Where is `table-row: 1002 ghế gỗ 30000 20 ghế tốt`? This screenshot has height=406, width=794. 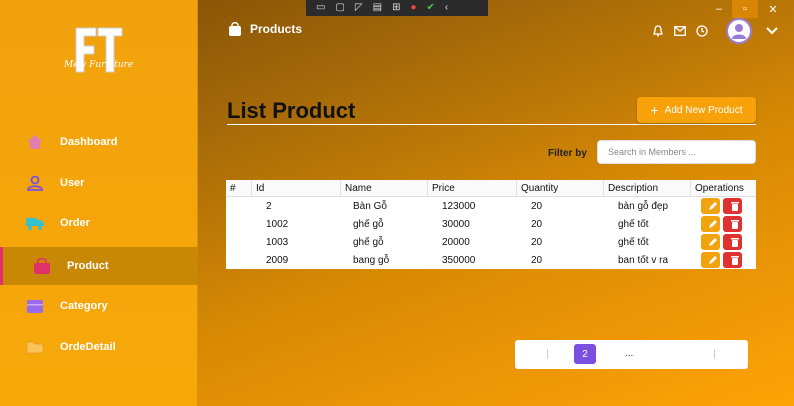 table-row: 1002 ghế gỗ 30000 20 ghế tốt is located at coordinates (491, 224).